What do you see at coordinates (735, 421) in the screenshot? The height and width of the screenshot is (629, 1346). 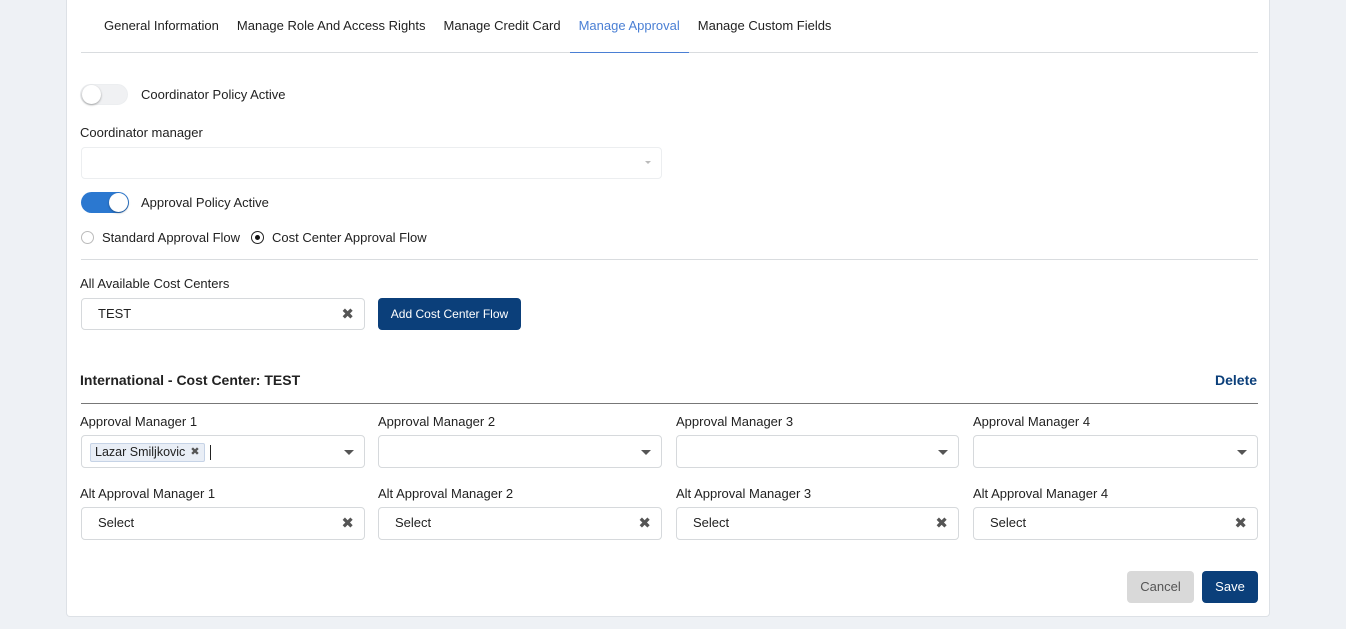 I see `approval-manager-3-label: Approval Manager 3` at bounding box center [735, 421].